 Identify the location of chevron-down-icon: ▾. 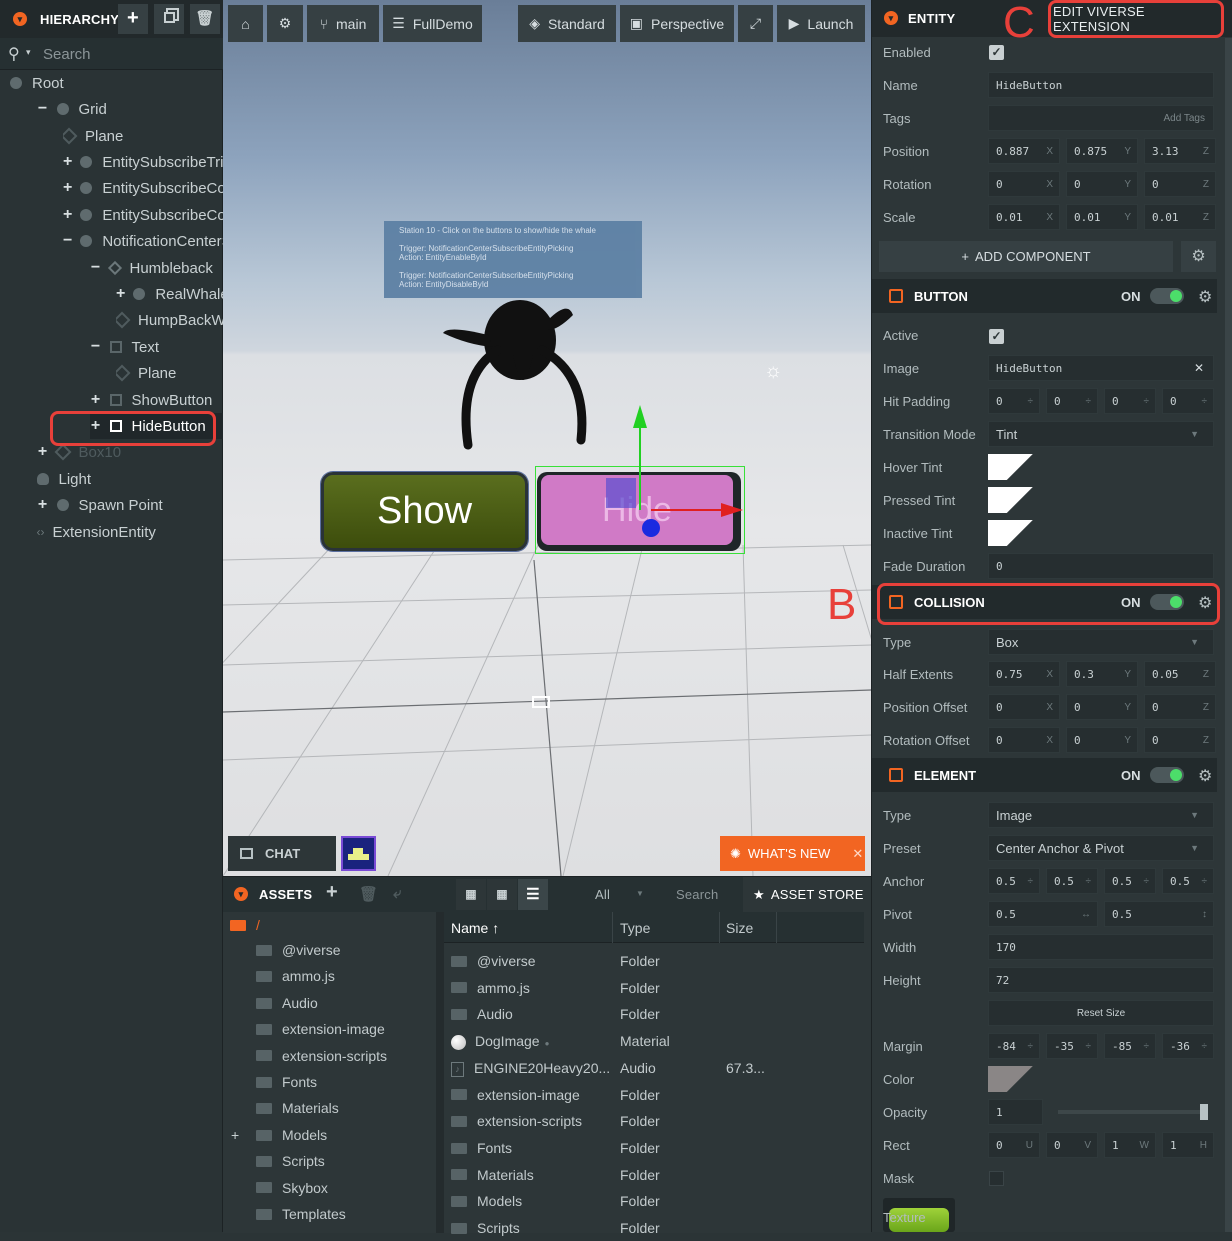
(28, 52).